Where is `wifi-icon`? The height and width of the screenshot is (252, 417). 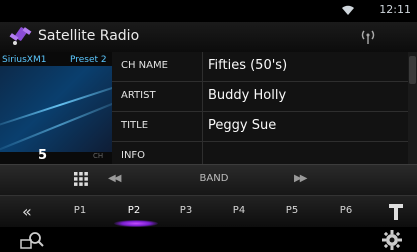 wifi-icon is located at coordinates (348, 10).